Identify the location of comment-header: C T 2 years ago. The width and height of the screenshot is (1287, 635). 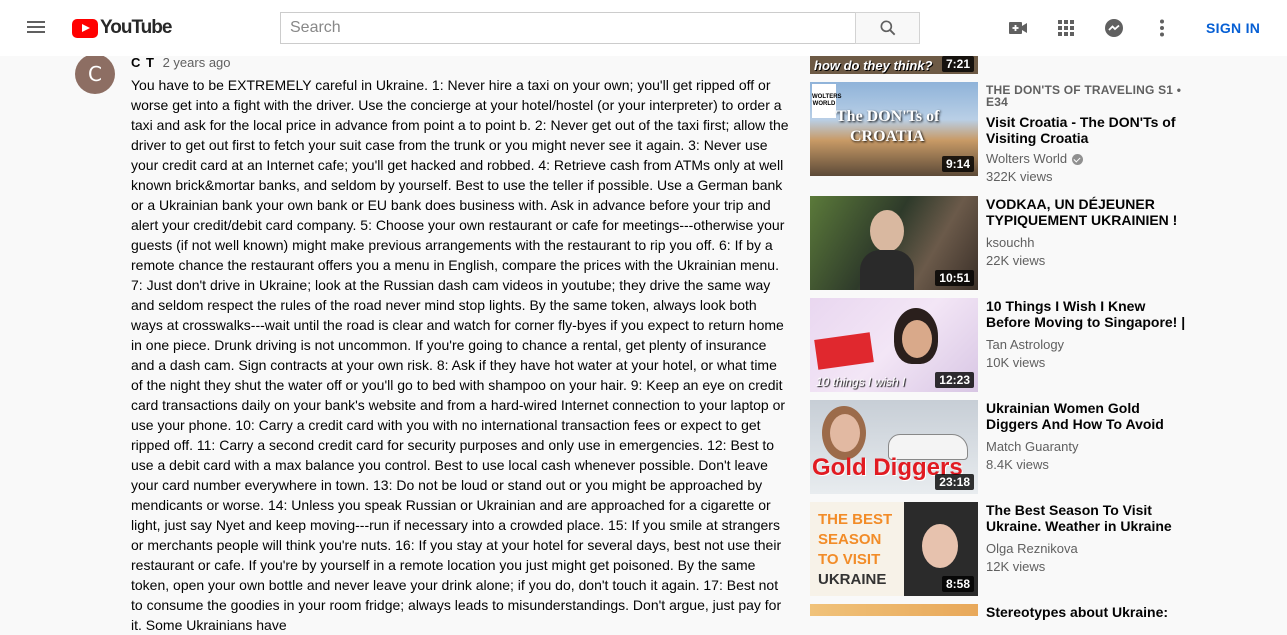
(181, 62).